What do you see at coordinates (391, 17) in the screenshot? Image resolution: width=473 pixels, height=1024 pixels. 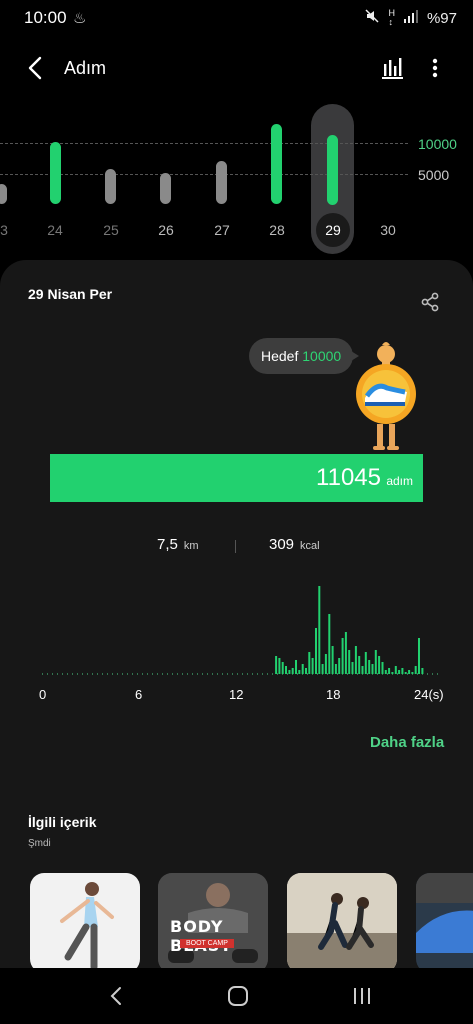 I see `signal-h-icon: H ↕` at bounding box center [391, 17].